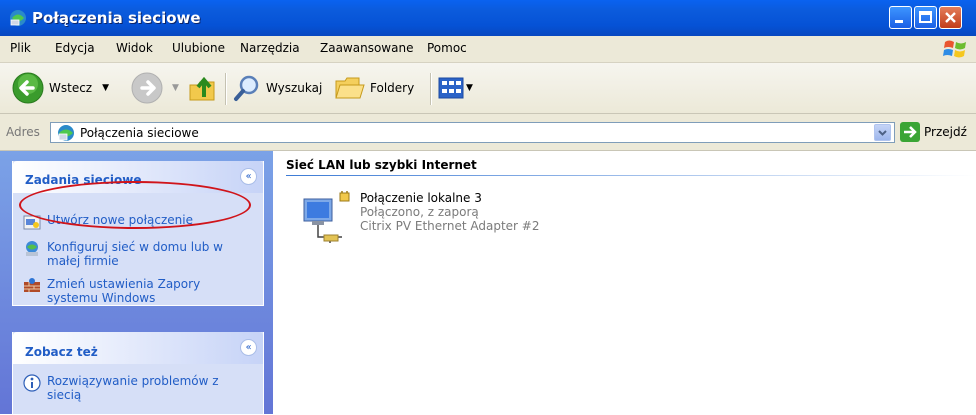 The height and width of the screenshot is (415, 976). What do you see at coordinates (469, 88) in the screenshot?
I see `views-dropdown-icon: ▼` at bounding box center [469, 88].